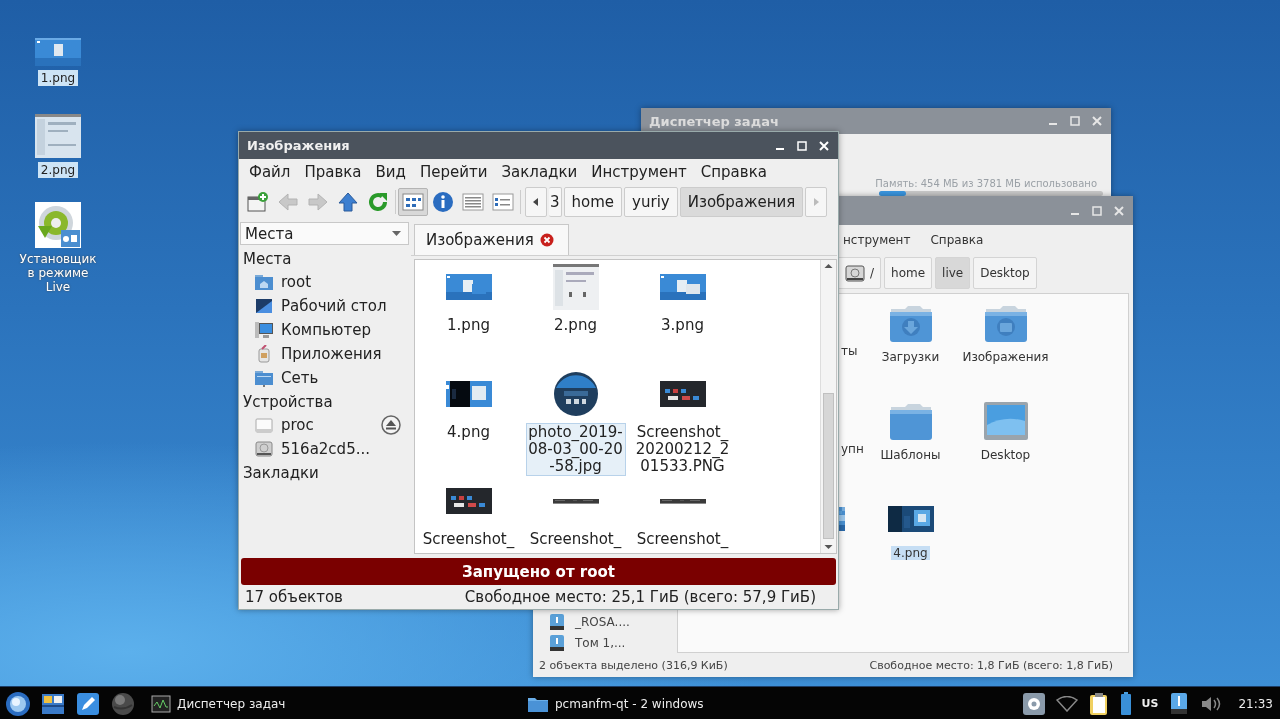  Describe the element at coordinates (491, 239) in the screenshot. I see `folder-tab: Изображения` at that location.